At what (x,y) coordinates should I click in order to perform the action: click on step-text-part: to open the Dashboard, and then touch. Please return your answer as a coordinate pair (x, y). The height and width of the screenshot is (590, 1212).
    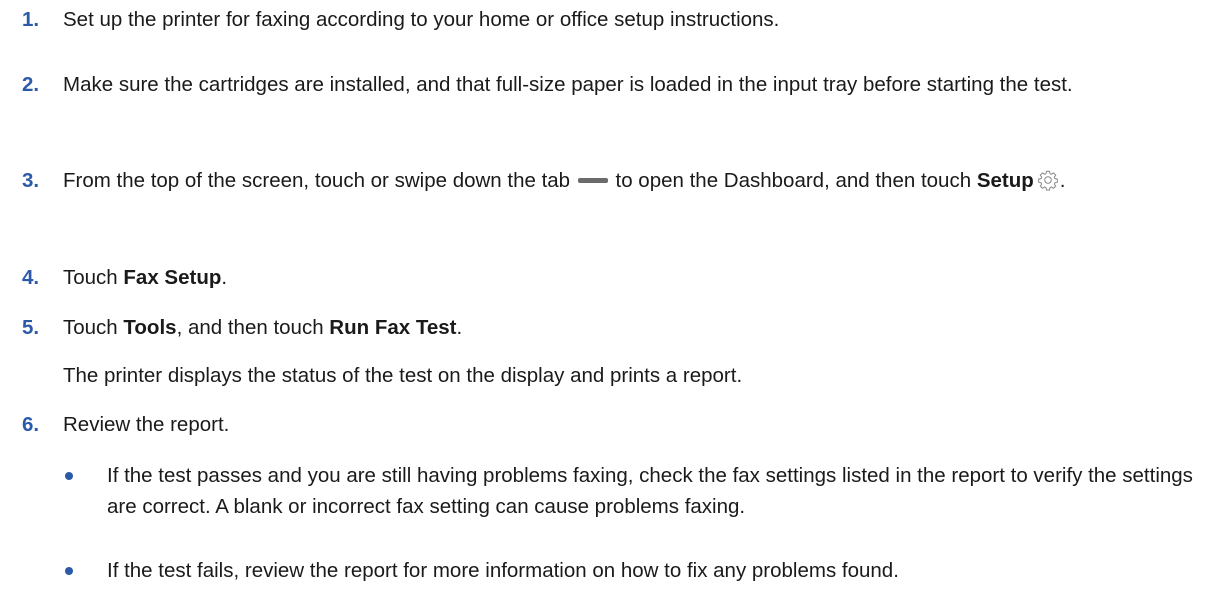
    Looking at the image, I should click on (793, 180).